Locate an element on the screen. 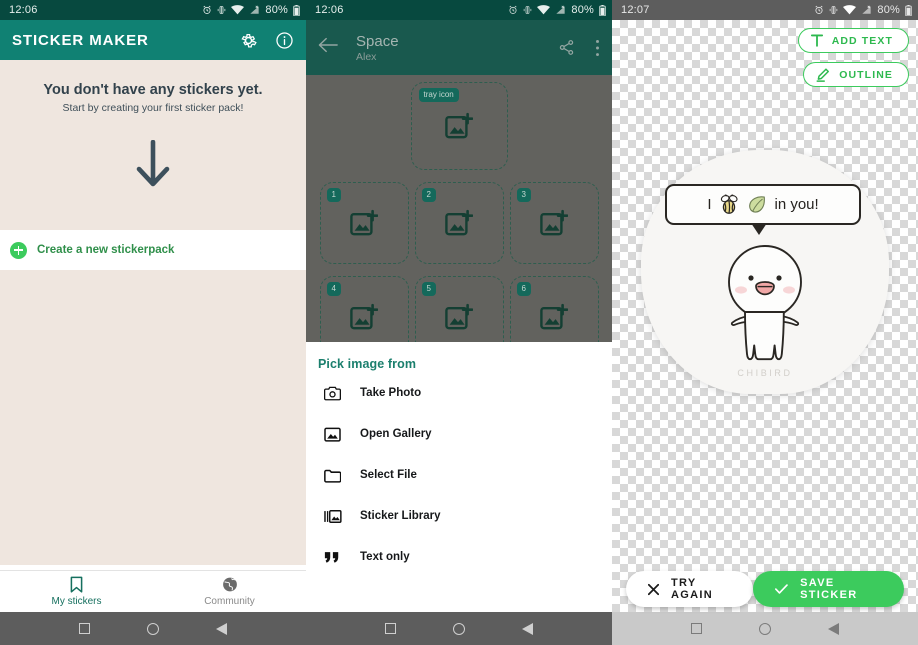  outline-label: OUTLINE is located at coordinates (866, 74).